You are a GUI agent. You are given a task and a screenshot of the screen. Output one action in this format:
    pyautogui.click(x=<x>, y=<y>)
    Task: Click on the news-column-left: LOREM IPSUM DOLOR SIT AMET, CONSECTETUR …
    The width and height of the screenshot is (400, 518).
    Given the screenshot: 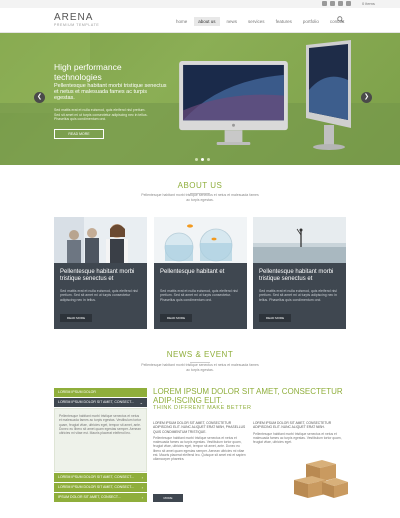 What is the action you would take?
    pyautogui.click(x=200, y=441)
    